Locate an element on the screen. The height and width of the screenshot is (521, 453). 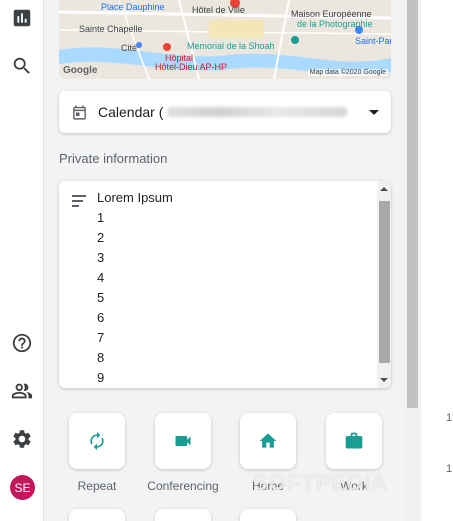
briefcase-icon is located at coordinates (354, 440).